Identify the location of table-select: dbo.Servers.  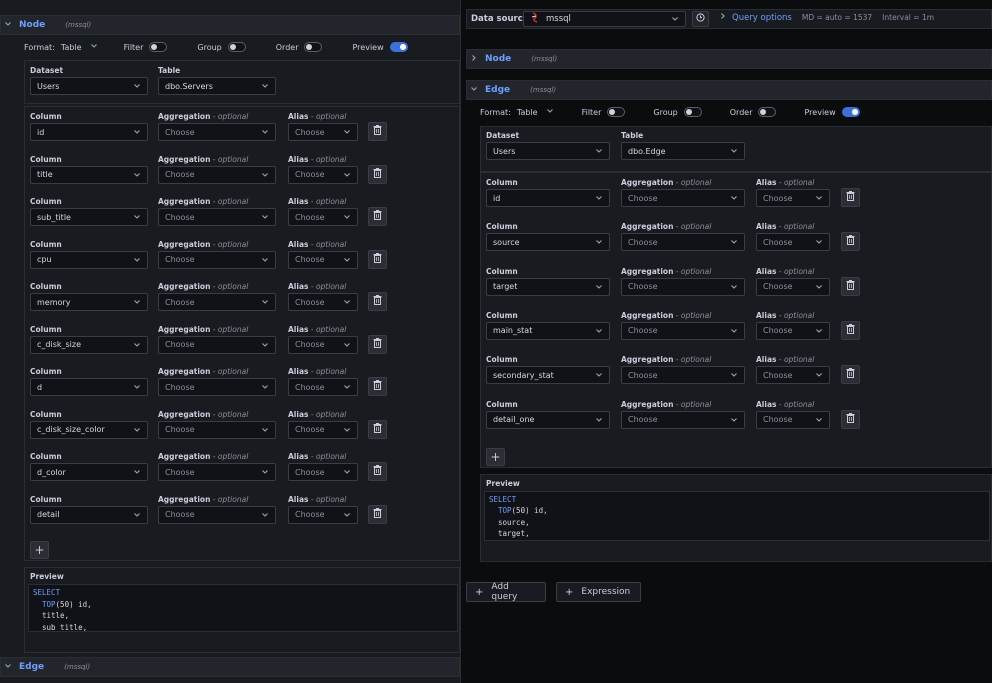
(217, 86).